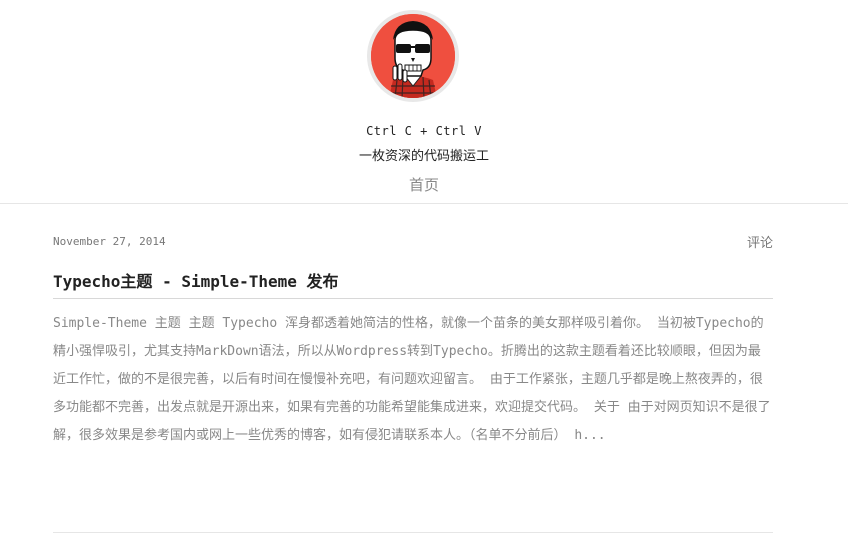 This screenshot has width=848, height=554. I want to click on post-date: November 27, 2014, so click(109, 241).